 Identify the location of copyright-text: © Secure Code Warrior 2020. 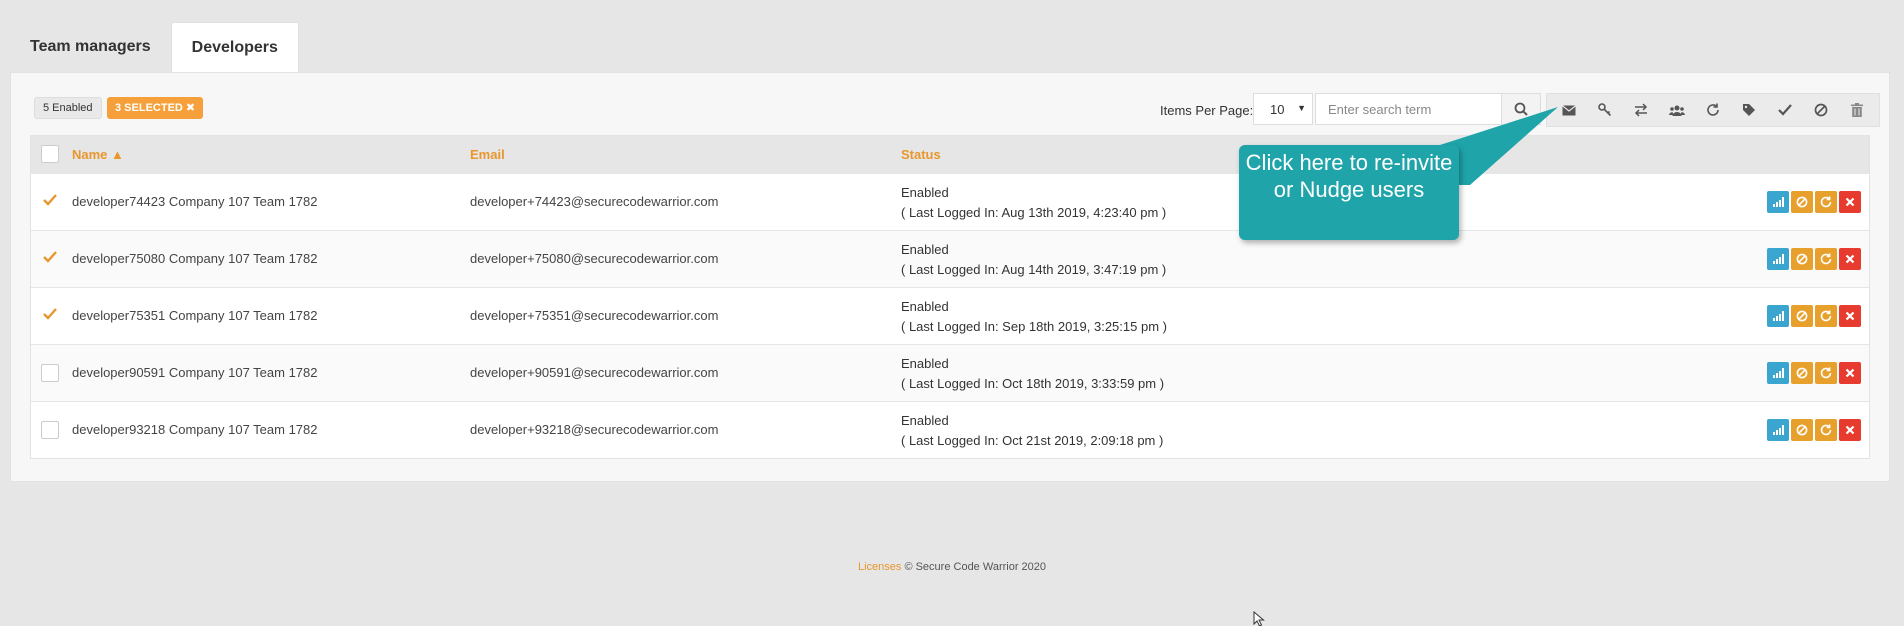
(975, 567).